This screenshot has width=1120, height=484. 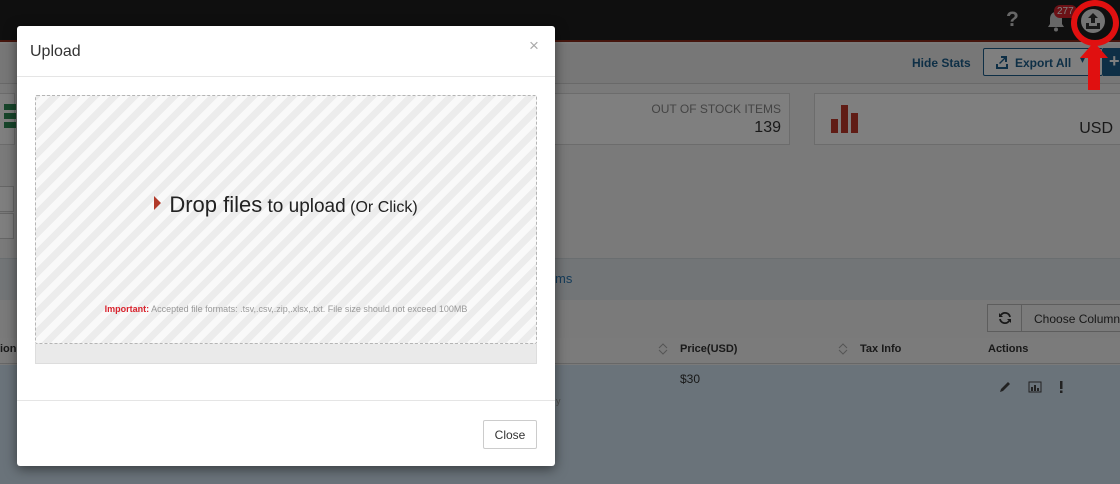 What do you see at coordinates (216, 204) in the screenshot?
I see `drop-files-text: Drop files` at bounding box center [216, 204].